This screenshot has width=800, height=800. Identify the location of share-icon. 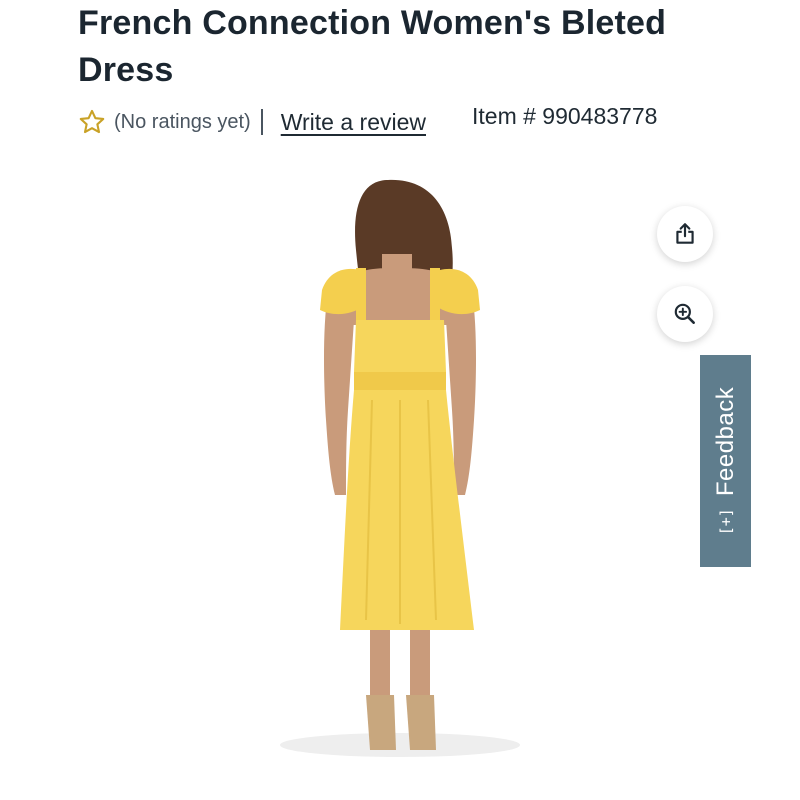
(685, 233).